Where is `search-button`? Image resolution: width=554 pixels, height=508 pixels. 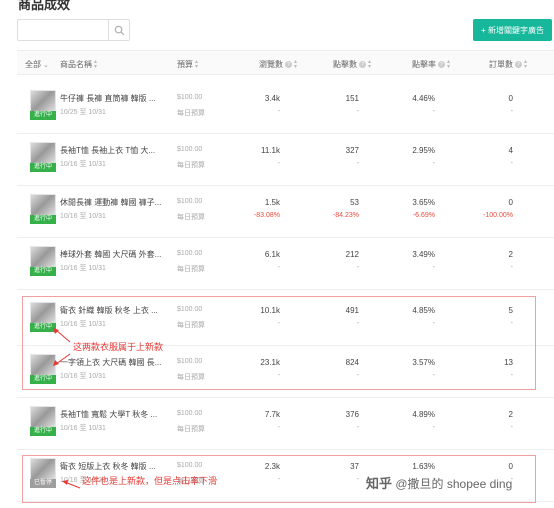
search-button is located at coordinates (119, 30).